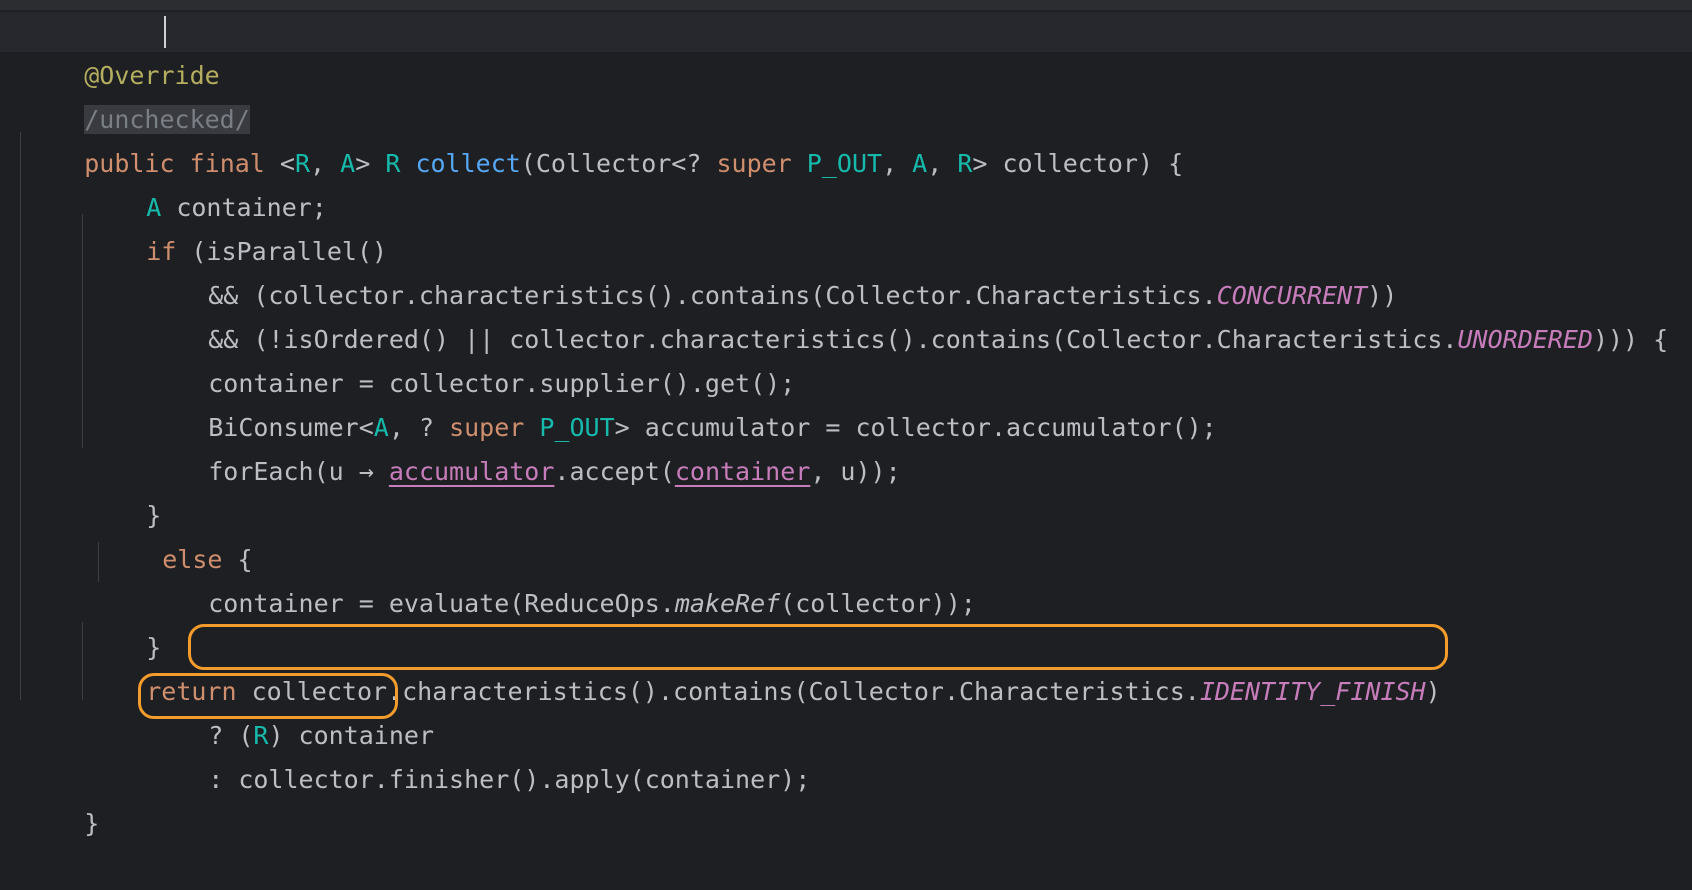 The image size is (1692, 890). Describe the element at coordinates (472, 471) in the screenshot. I see `captured-variable-accumulator: accumulator` at that location.